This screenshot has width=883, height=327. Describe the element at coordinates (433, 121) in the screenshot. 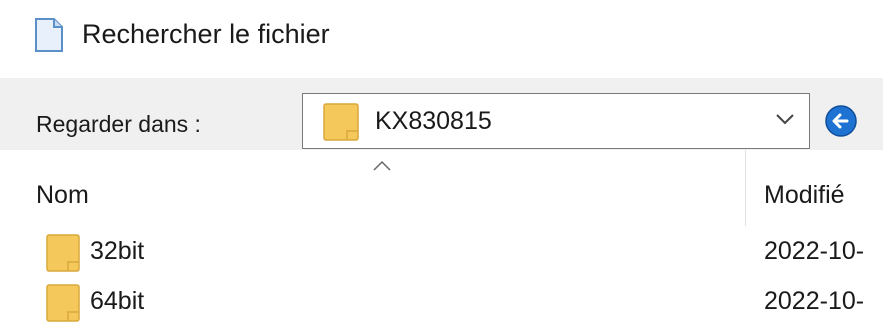

I see `look-in-value: KX830815` at that location.